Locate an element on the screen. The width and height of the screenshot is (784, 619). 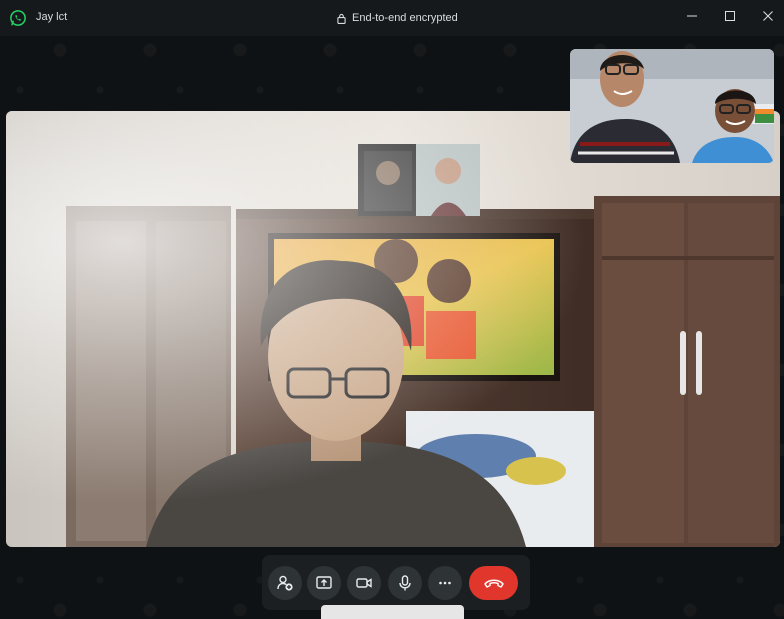
share-screen-button is located at coordinates (324, 583).